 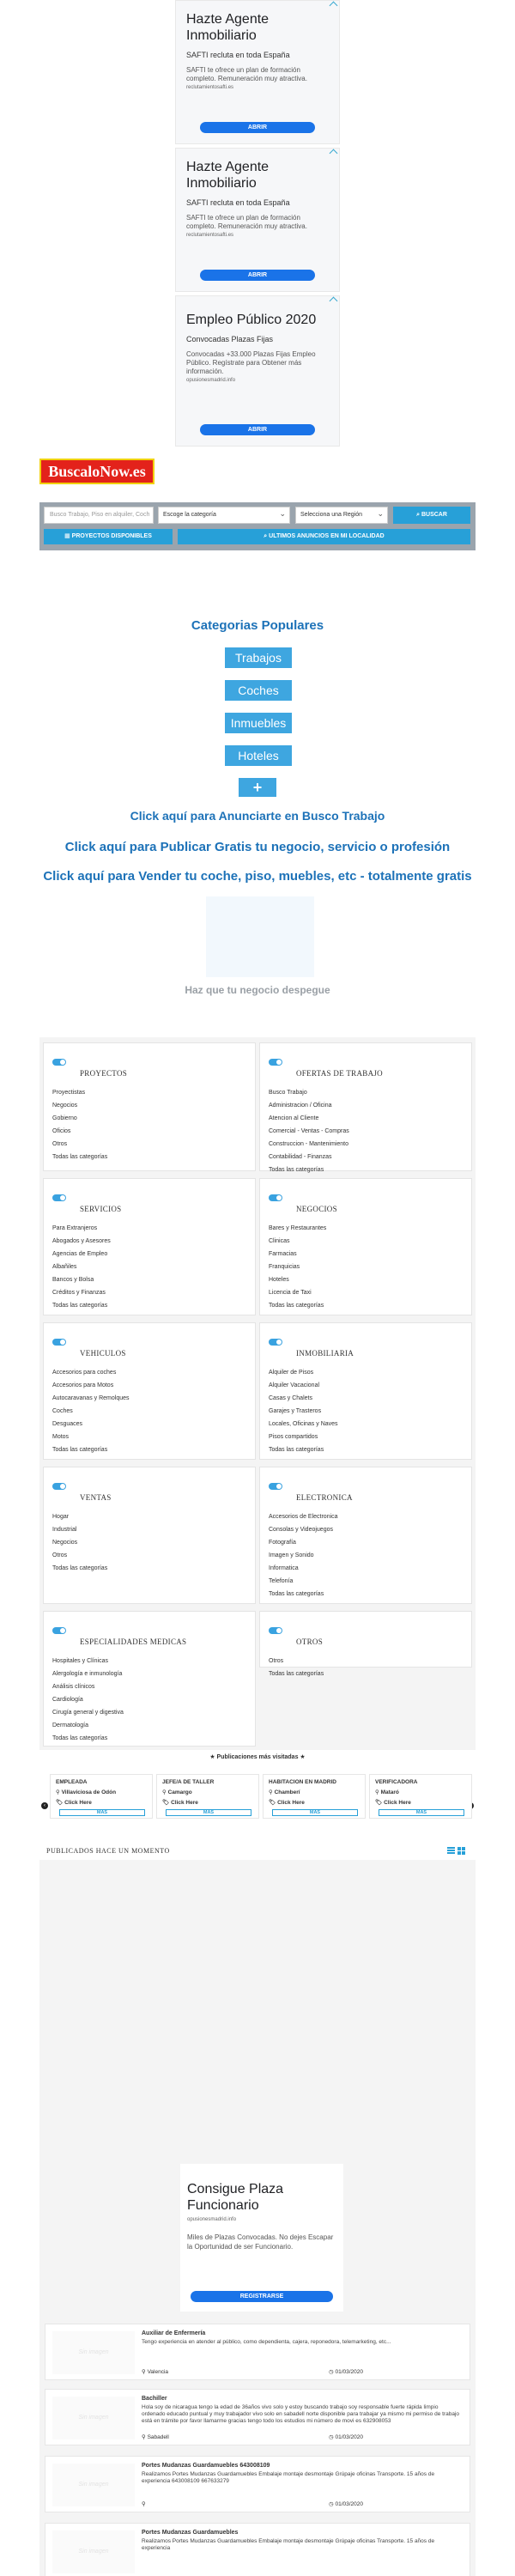 I want to click on category-link: Para Extranjeros, so click(x=81, y=1228).